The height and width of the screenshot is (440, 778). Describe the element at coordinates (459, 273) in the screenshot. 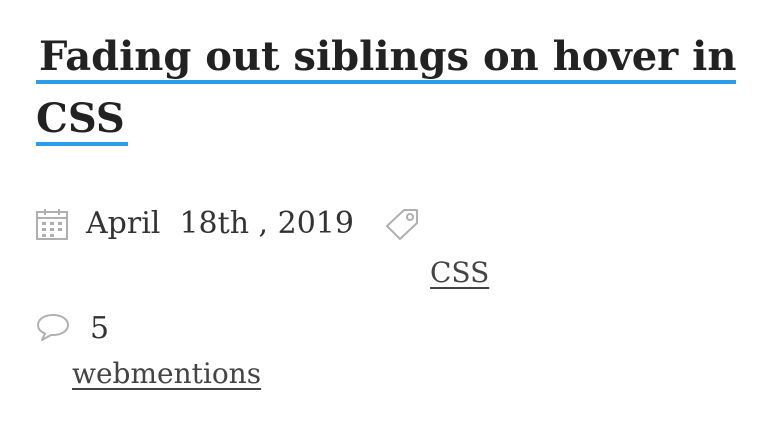

I see `tag-link-css: CSS` at that location.